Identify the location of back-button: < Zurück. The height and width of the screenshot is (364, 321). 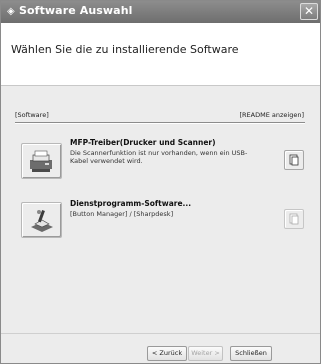
(167, 353).